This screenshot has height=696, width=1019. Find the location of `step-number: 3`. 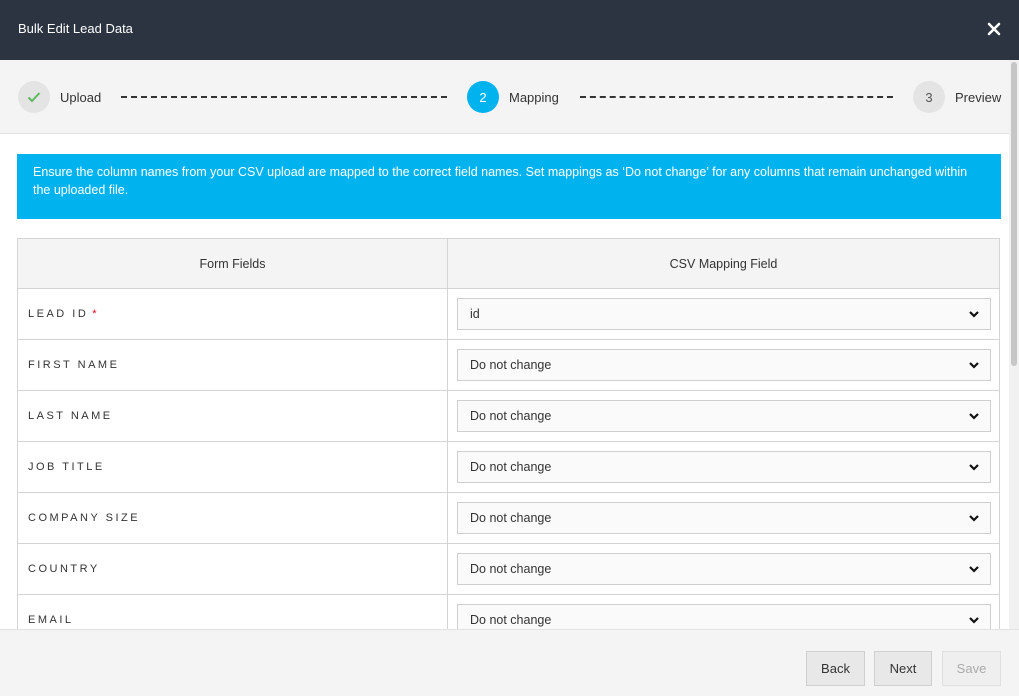

step-number: 3 is located at coordinates (929, 97).